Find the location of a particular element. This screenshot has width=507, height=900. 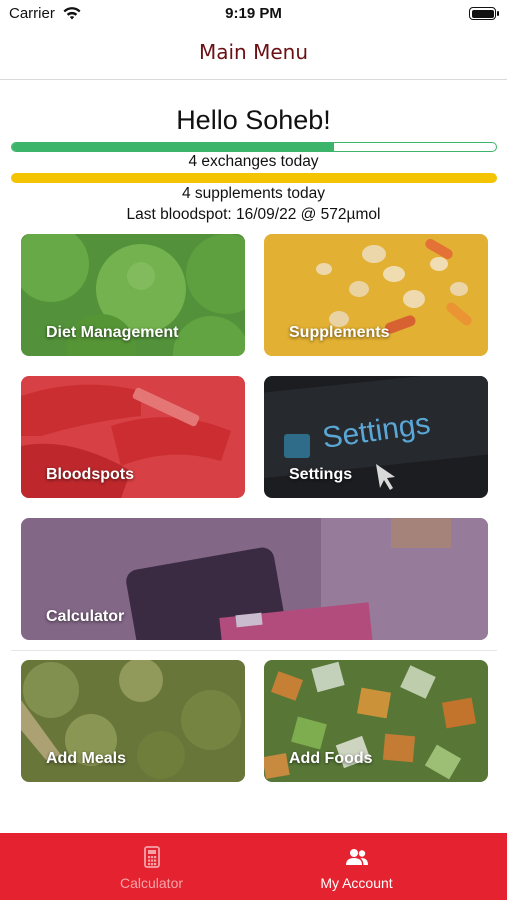

supplements-progress-bar is located at coordinates (254, 178).